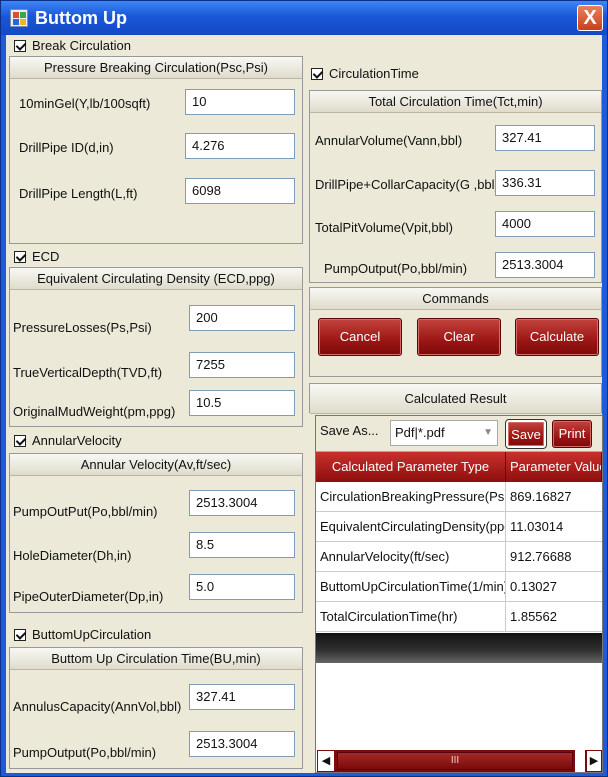  Describe the element at coordinates (156, 659) in the screenshot. I see `group-header: Buttom Up Circulation Time(BU,min)` at that location.